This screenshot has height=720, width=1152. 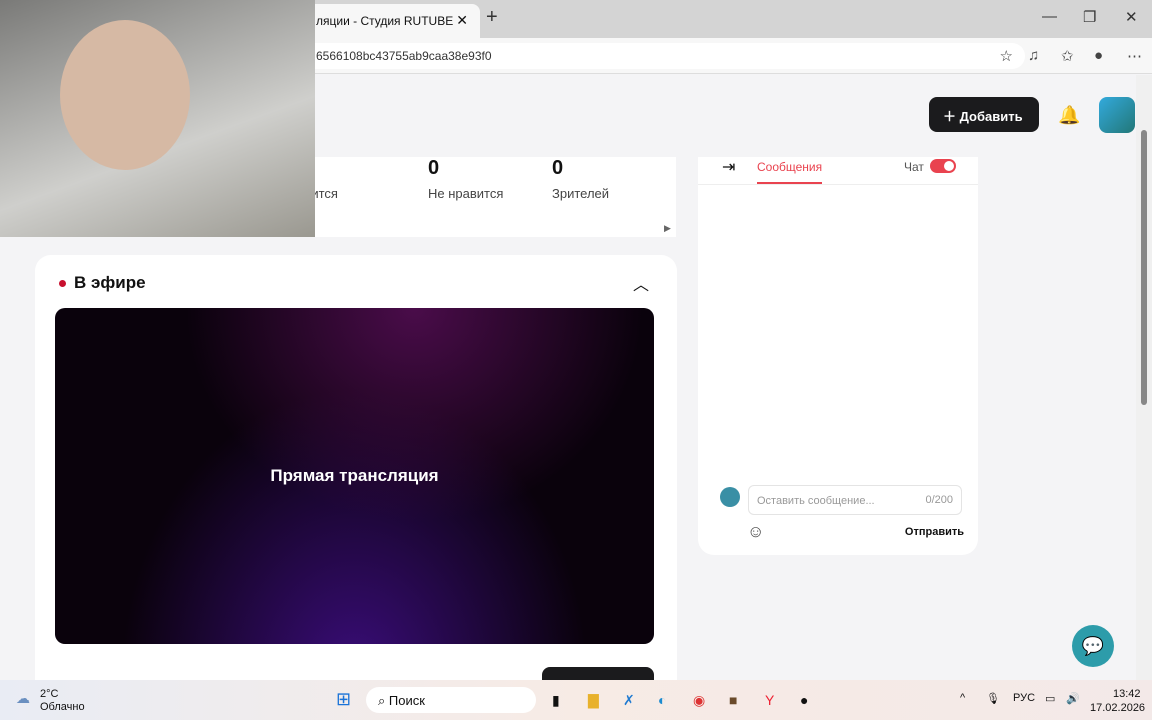 What do you see at coordinates (838, 171) in the screenshot?
I see `chat-tabs: ⇥ Сообщения Чат` at bounding box center [838, 171].